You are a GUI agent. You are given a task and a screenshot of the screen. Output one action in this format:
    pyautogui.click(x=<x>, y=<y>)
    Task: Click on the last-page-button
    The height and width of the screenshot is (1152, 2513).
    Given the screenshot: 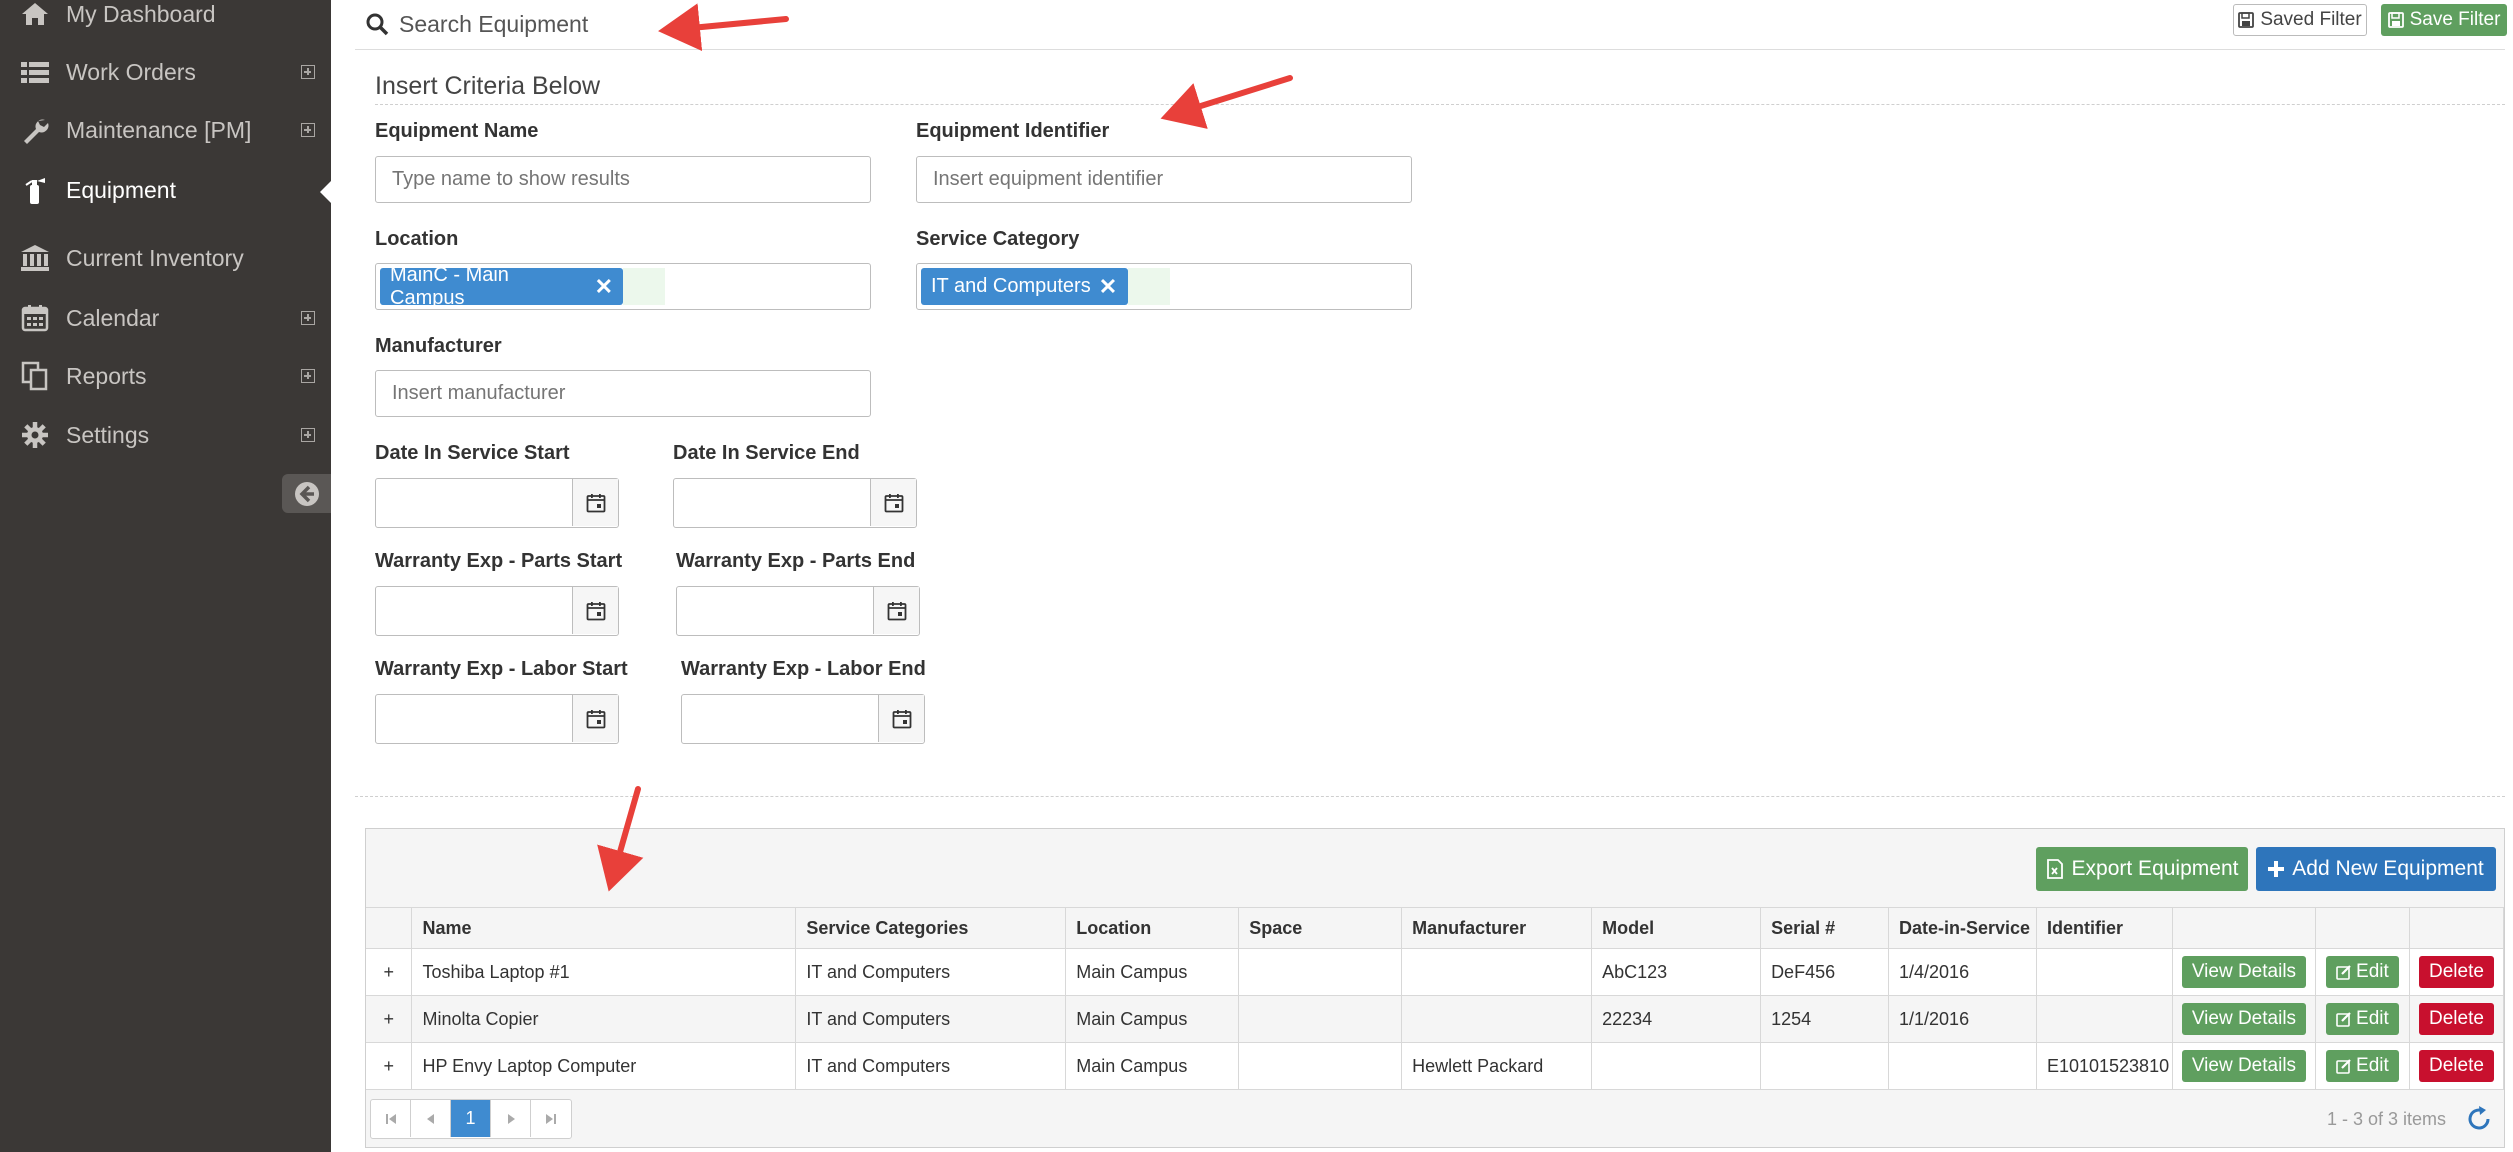 What is the action you would take?
    pyautogui.click(x=551, y=1118)
    